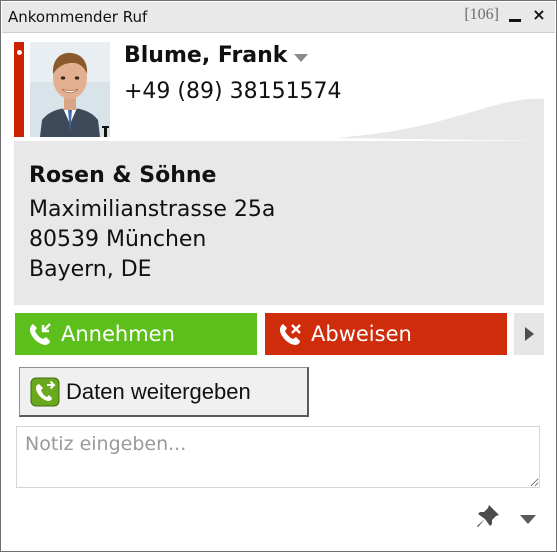  I want to click on share-data-button: Daten weitergeben, so click(164, 392).